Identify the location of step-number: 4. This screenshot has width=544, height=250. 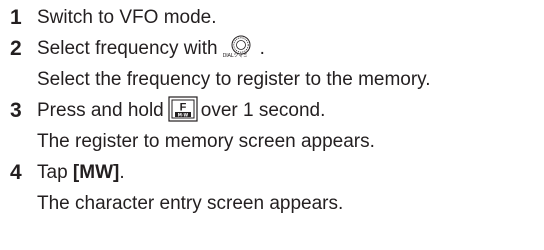
(16, 172).